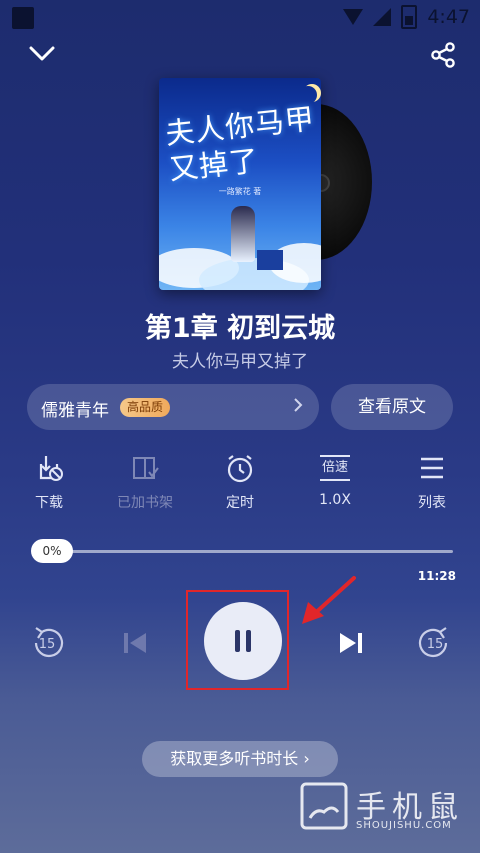 This screenshot has height=853, width=480. Describe the element at coordinates (173, 407) in the screenshot. I see `voice-selector: 儒雅青年 高品质` at that location.